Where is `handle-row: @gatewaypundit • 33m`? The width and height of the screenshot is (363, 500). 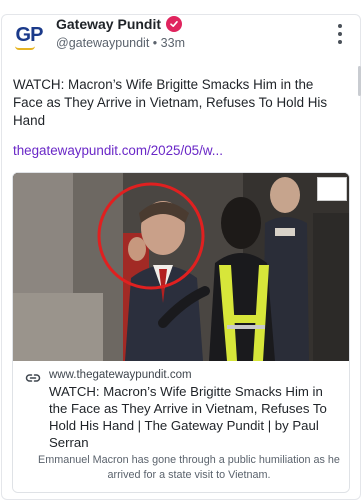 handle-row: @gatewaypundit • 33m is located at coordinates (120, 43).